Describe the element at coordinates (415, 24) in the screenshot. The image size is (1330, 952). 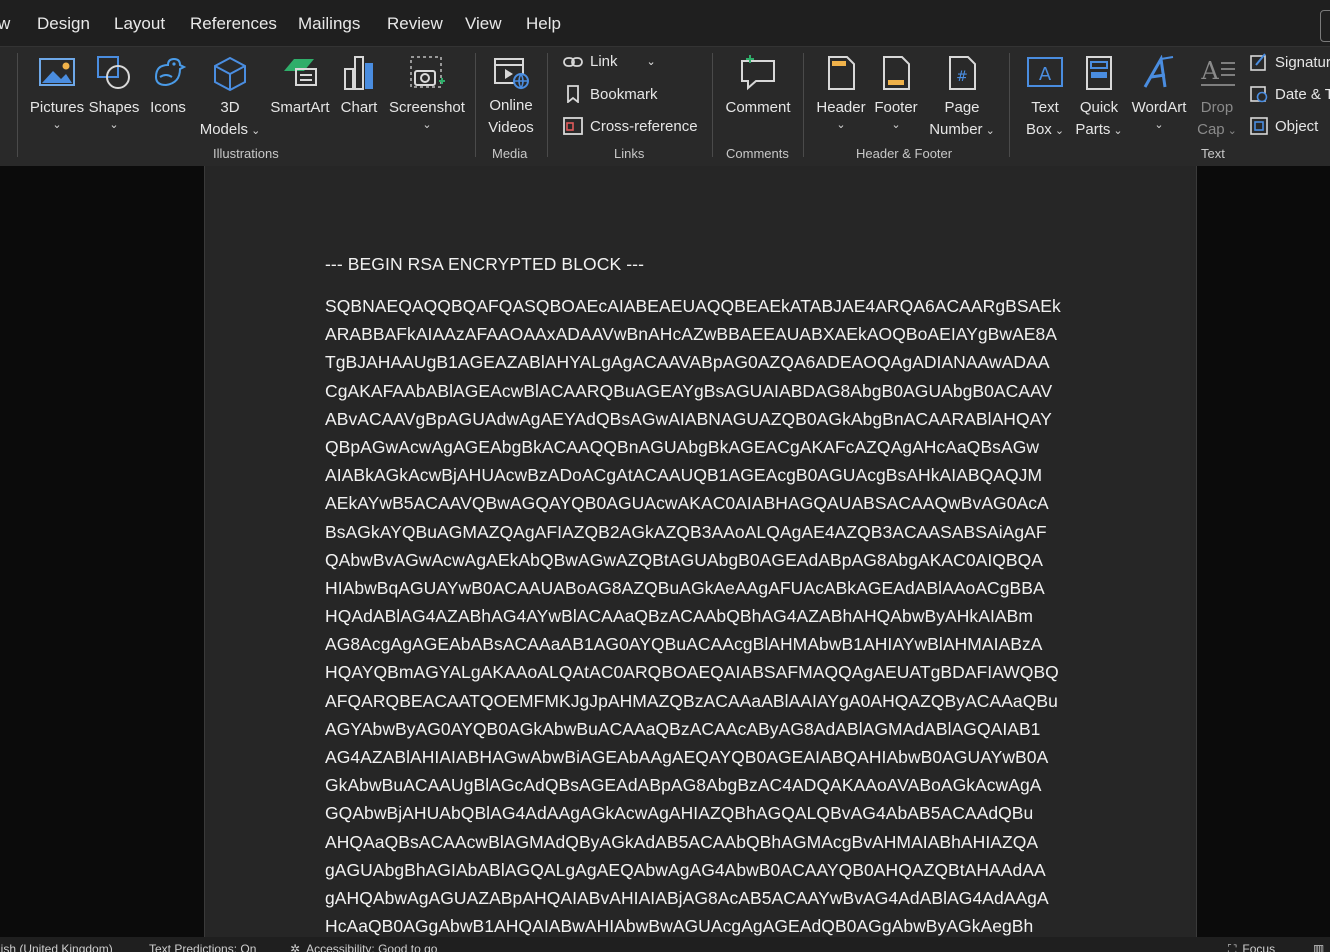
I see `tab-review: Review` at that location.